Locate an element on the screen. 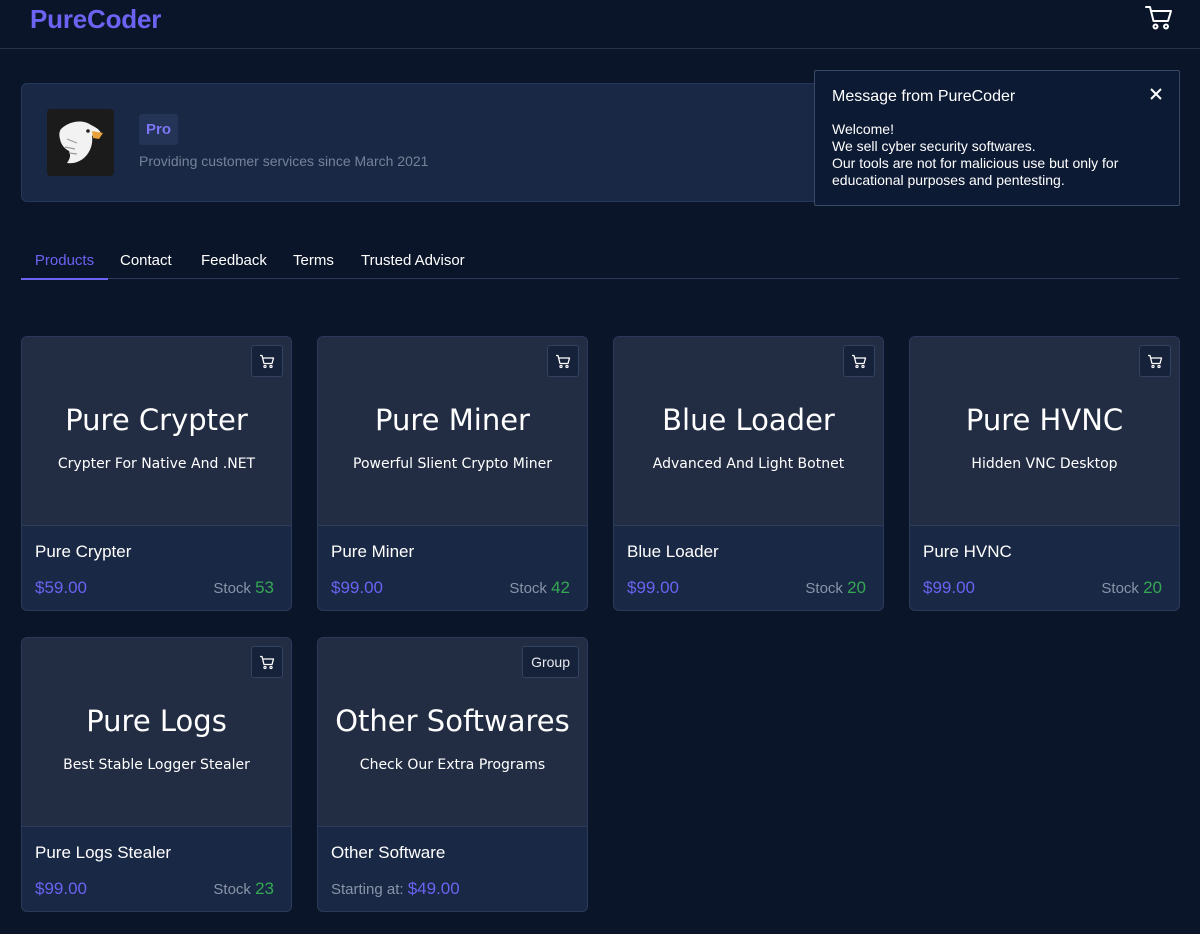  product-banner-subtitle: Check Our Extra Programs is located at coordinates (452, 765).